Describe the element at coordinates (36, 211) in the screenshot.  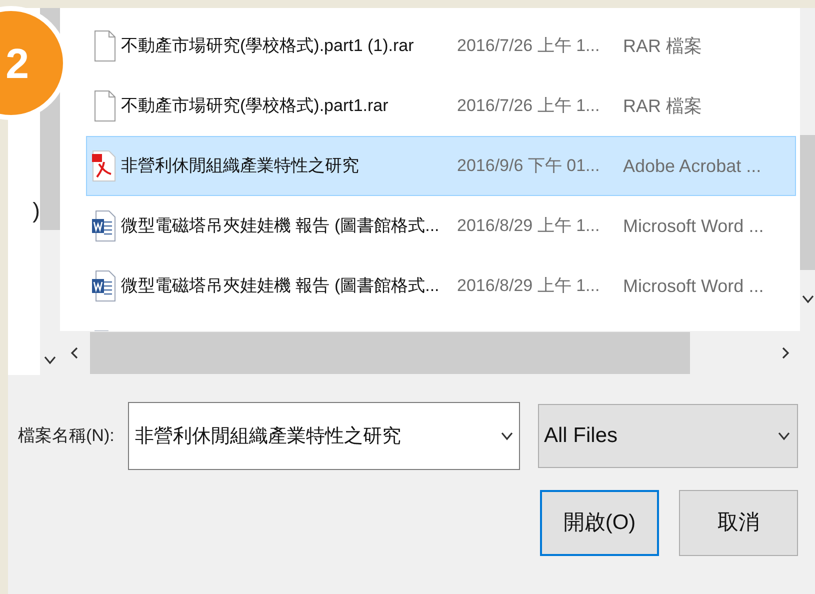
I see `navigation-item: )` at that location.